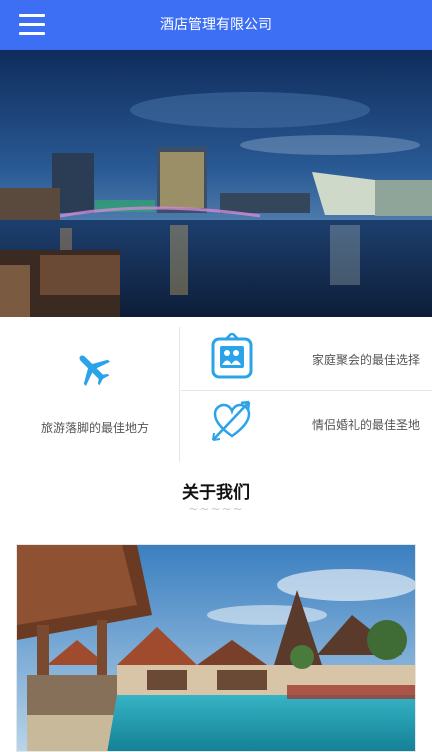 This screenshot has width=432, height=752. What do you see at coordinates (216, 493) in the screenshot?
I see `about-section-title: 关于我们` at bounding box center [216, 493].